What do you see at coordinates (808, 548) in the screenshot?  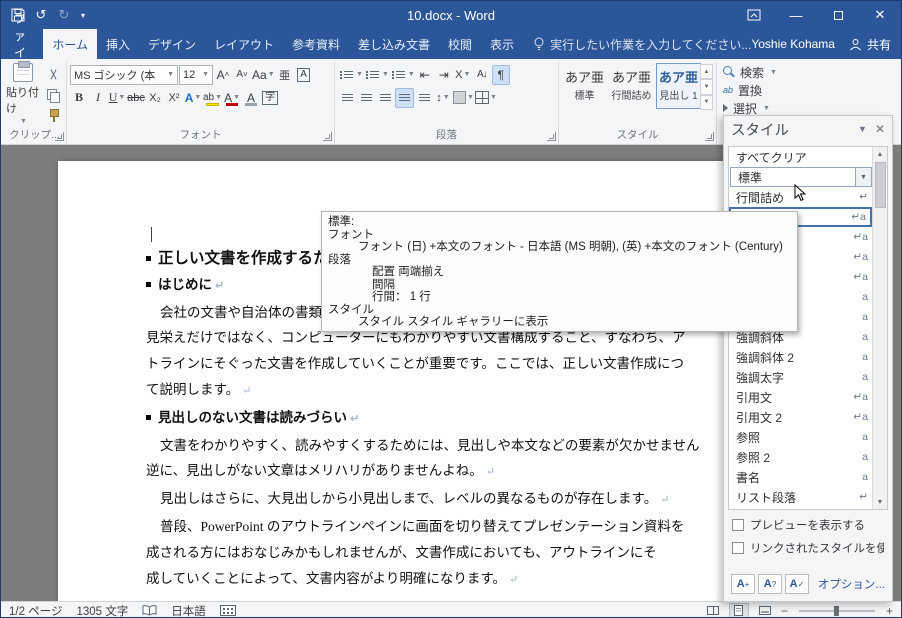 I see `disable-linked-styles-checkbox: リンクされたスタイルを使用不可に` at bounding box center [808, 548].